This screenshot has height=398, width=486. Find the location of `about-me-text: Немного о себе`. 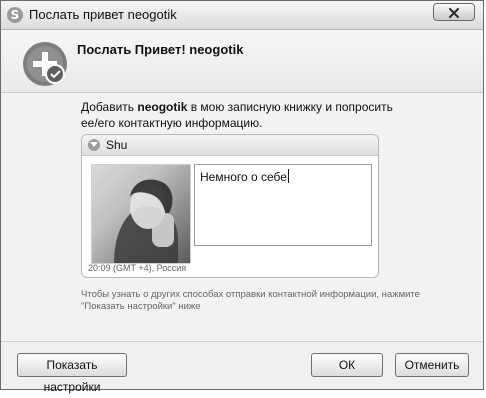

about-me-text: Немного о себе is located at coordinates (244, 176).